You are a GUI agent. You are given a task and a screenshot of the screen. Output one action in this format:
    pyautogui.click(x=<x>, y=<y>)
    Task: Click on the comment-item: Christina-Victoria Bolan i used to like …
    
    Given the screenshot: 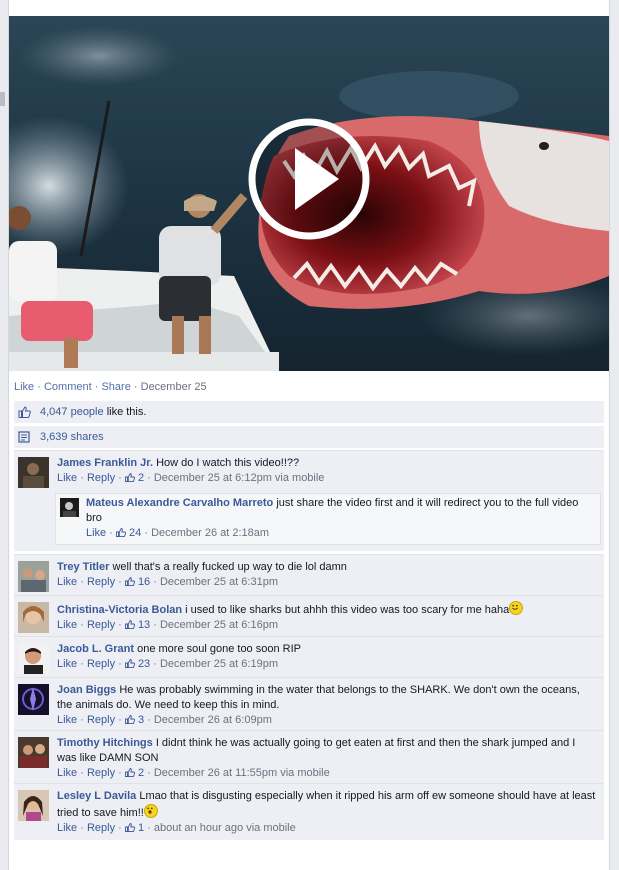 What is the action you would take?
    pyautogui.click(x=309, y=615)
    